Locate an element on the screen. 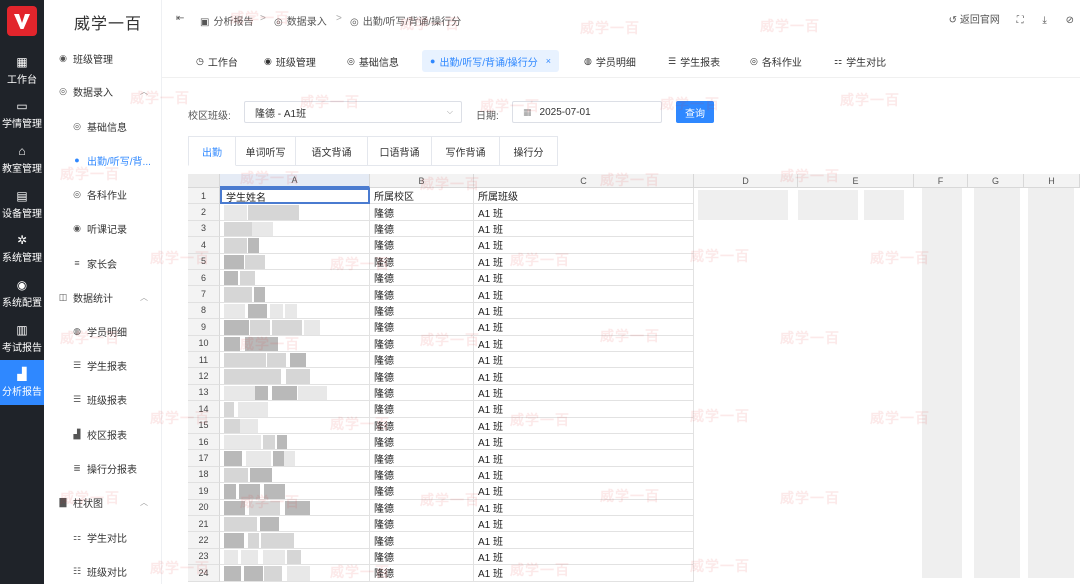  tab-7: ◎ 各科作业 is located at coordinates (776, 61).